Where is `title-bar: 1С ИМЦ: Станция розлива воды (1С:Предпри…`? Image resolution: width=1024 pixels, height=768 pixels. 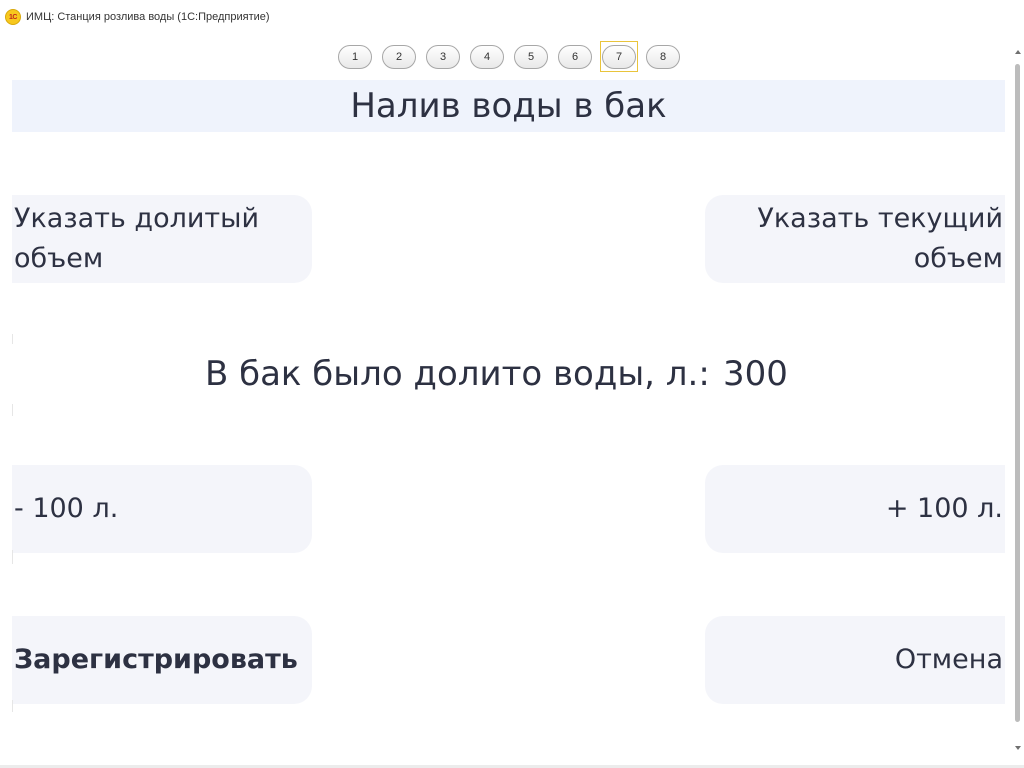
title-bar: 1С ИМЦ: Станция розлива воды (1С:Предпри… is located at coordinates (512, 17).